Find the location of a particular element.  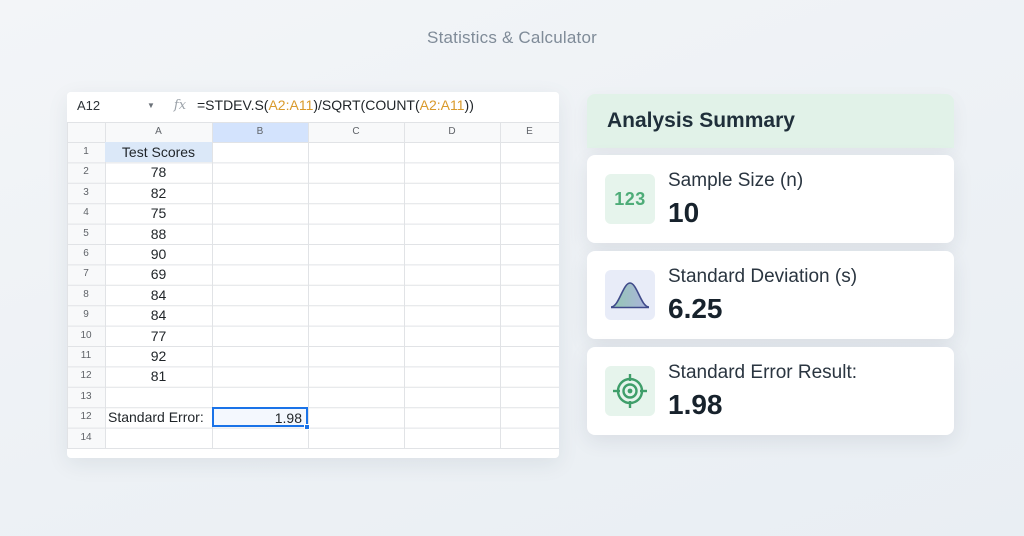

std-dev-card: Standard Deviation (s) 6.25 is located at coordinates (770, 295).